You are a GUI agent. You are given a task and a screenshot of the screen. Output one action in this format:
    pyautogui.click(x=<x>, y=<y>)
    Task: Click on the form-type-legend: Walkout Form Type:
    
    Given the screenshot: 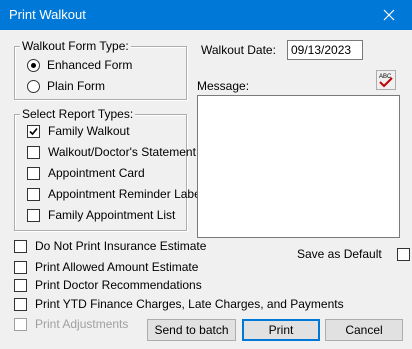 What is the action you would take?
    pyautogui.click(x=75, y=46)
    